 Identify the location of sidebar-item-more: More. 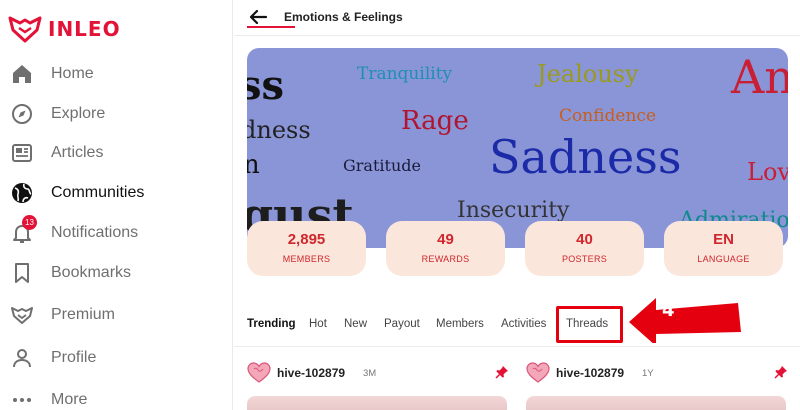
(116, 395).